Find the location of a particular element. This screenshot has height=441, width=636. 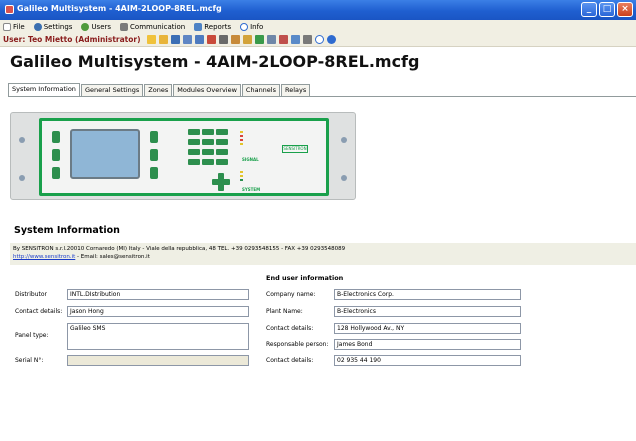

dpad-icon is located at coordinates (221, 182).